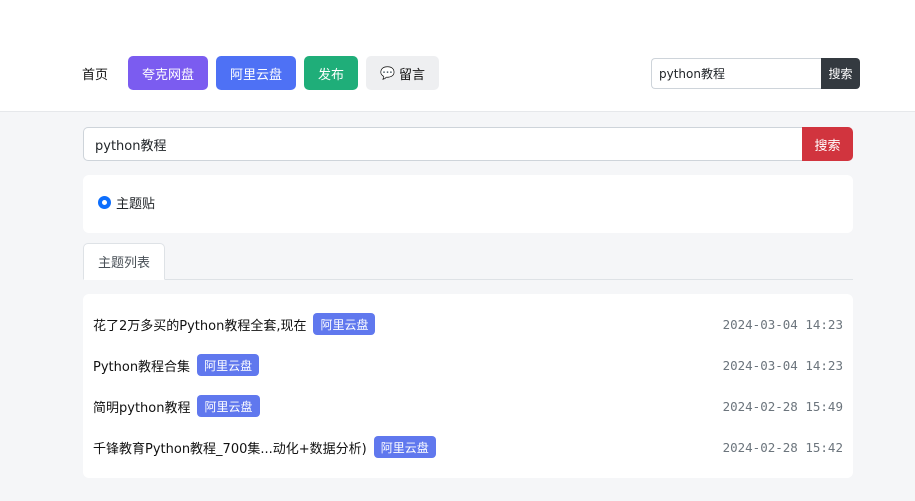  Describe the element at coordinates (412, 75) in the screenshot. I see `message-button-label: 留言` at that location.